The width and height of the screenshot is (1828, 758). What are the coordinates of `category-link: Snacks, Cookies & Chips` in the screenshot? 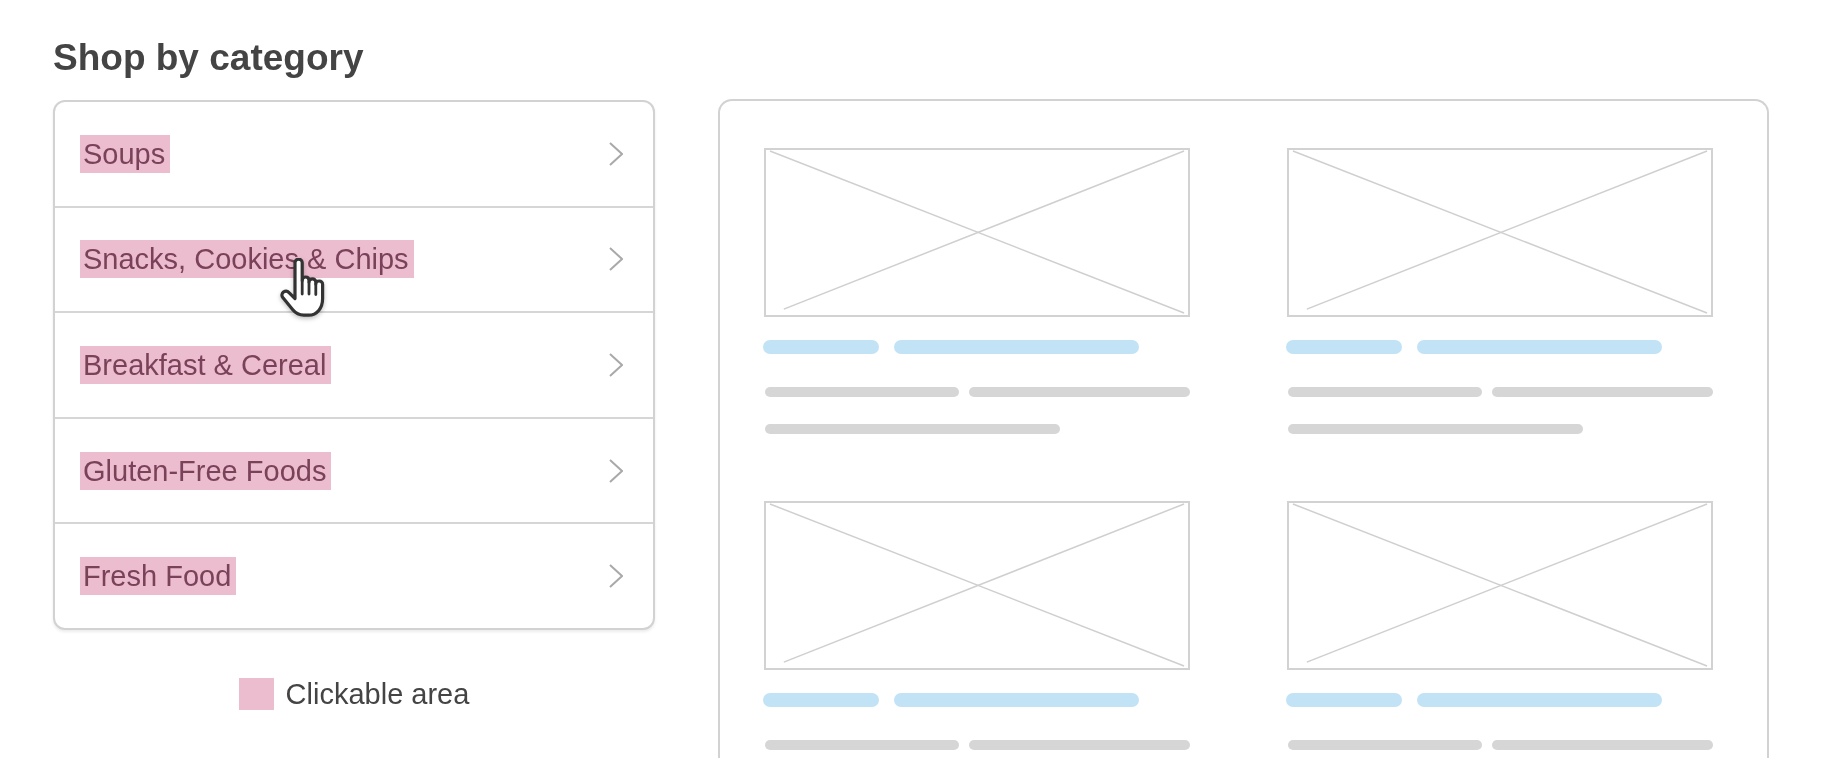 It's located at (247, 259).